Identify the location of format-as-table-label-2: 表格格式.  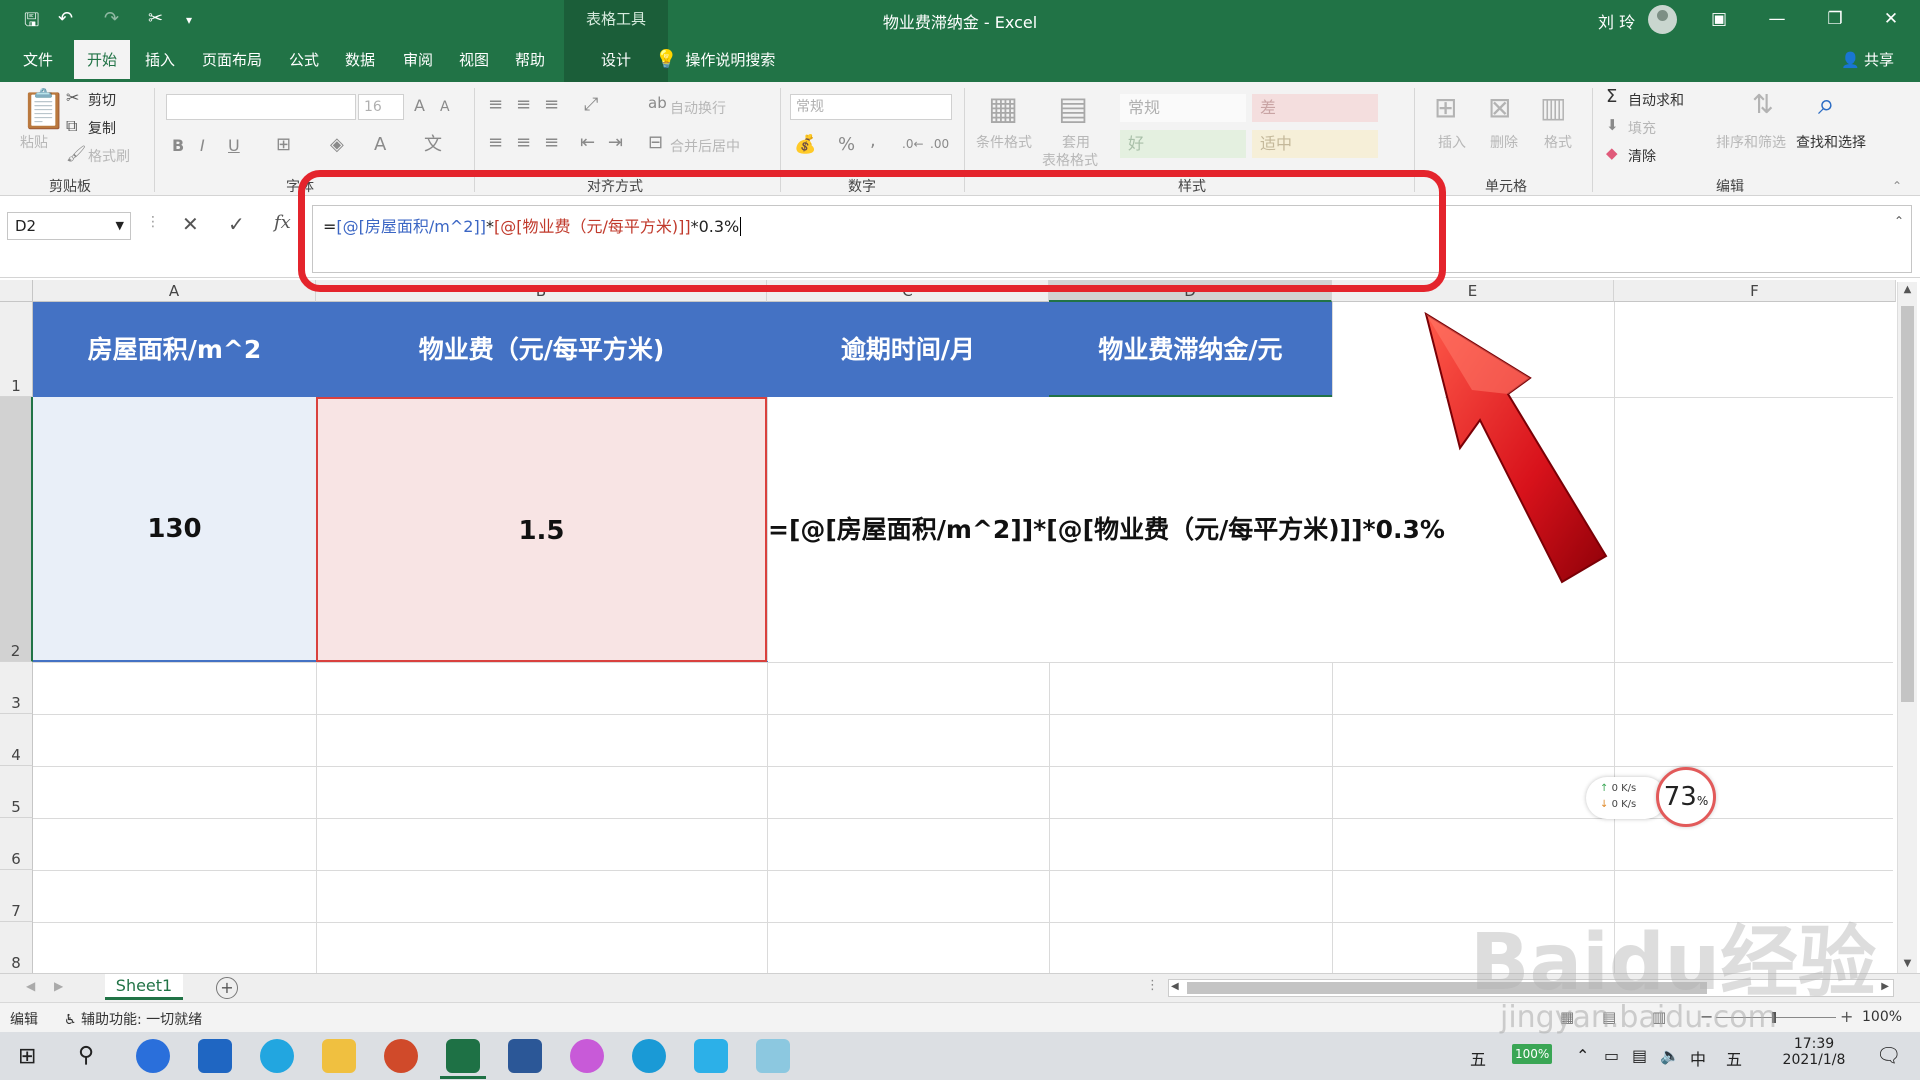
(1070, 160).